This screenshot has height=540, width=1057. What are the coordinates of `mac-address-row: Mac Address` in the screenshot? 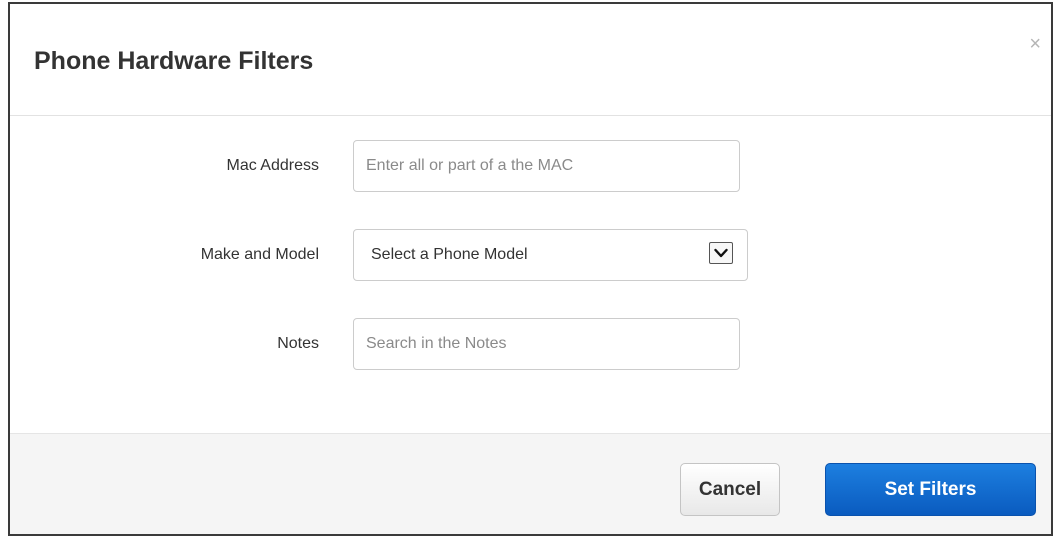 It's located at (530, 167).